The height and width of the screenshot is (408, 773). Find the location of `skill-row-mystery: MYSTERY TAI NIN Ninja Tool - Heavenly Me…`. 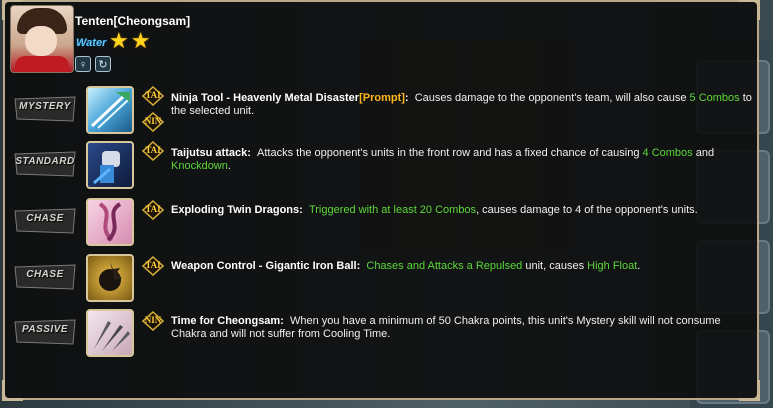

skill-row-mystery: MYSTERY TAI NIN Ninja Tool - Heavenly Me… is located at coordinates (383, 110).